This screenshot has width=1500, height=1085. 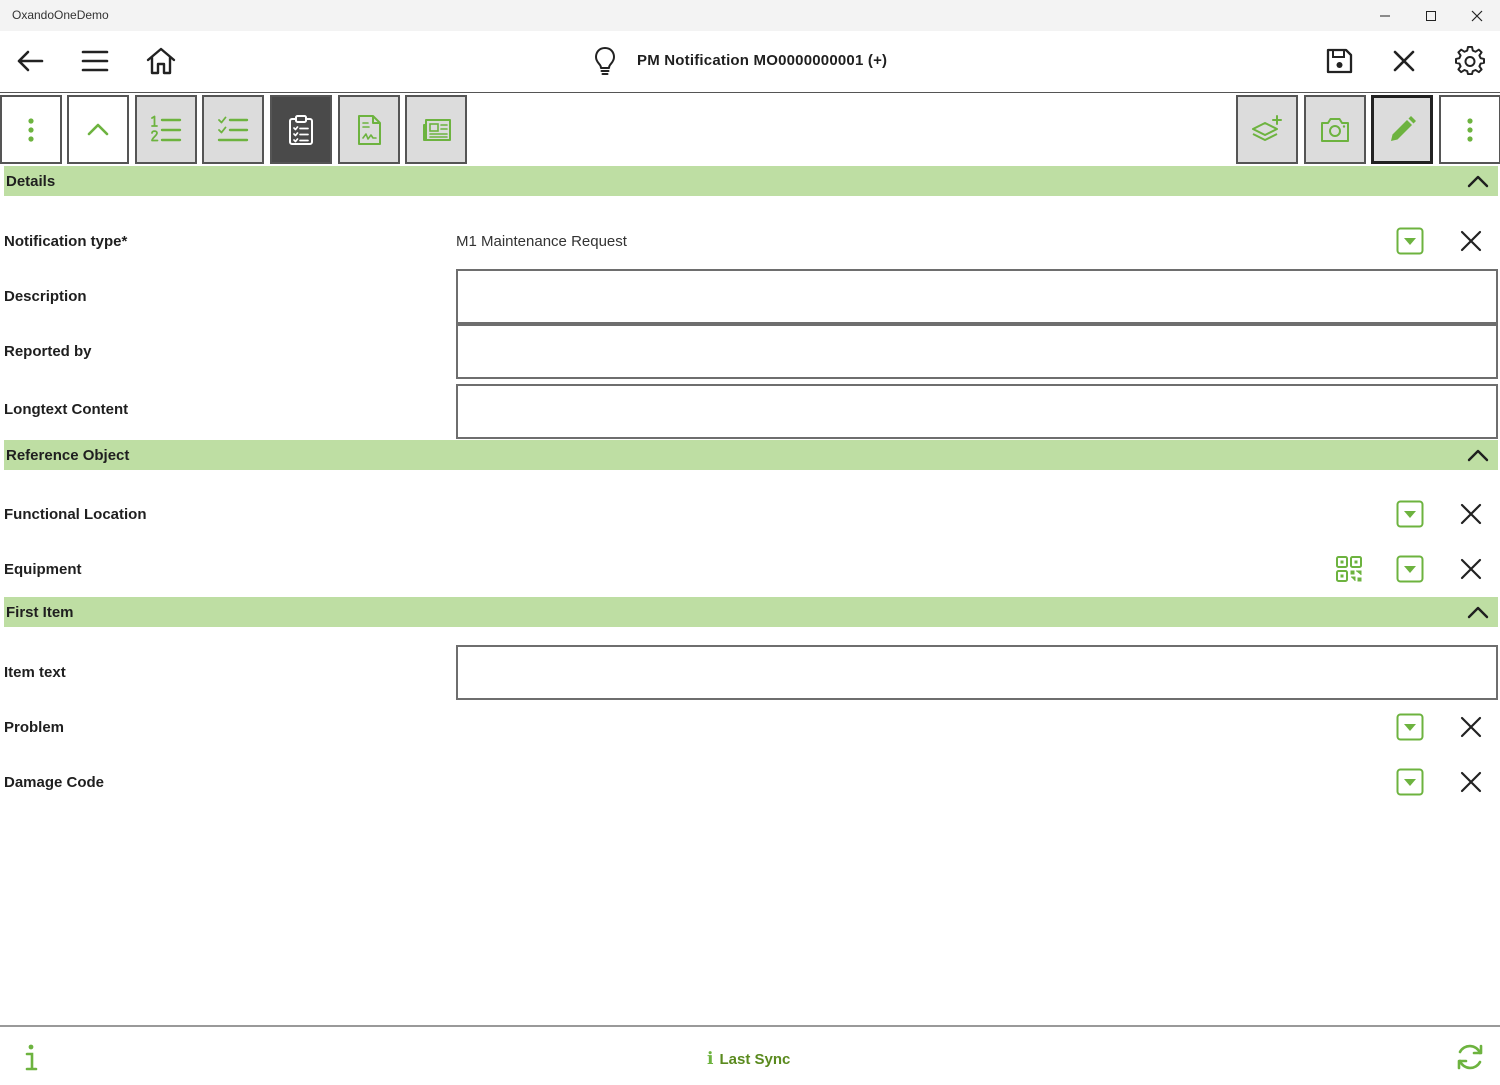 I want to click on maximize-icon, so click(x=1431, y=15).